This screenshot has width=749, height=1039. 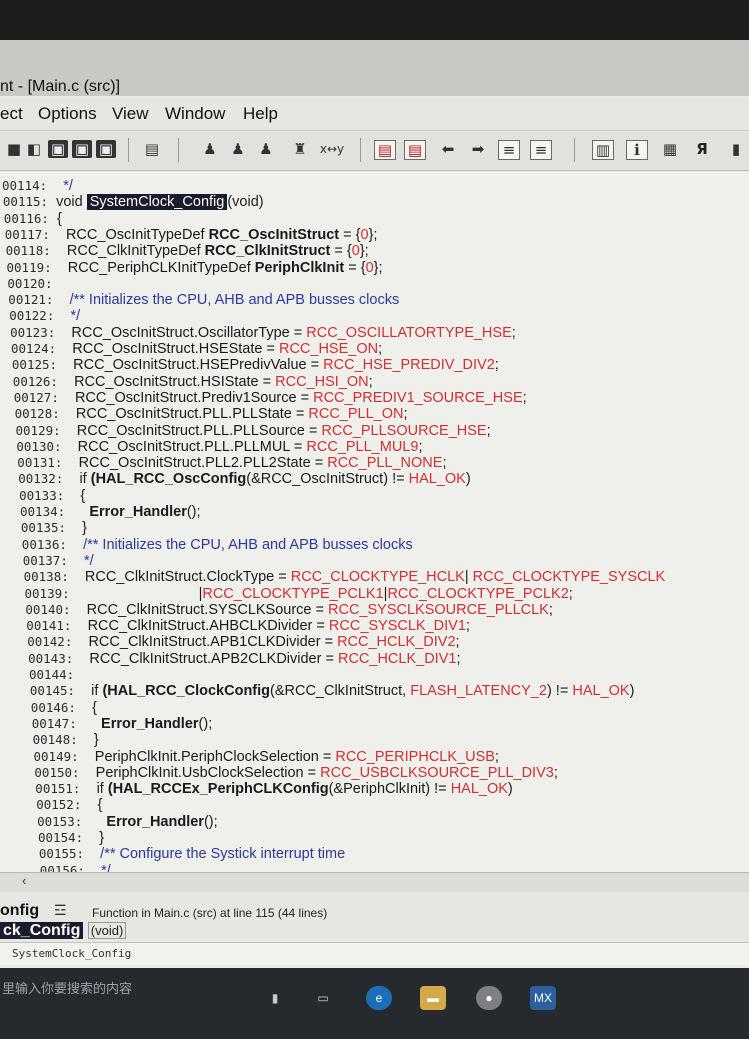 What do you see at coordinates (260, 114) in the screenshot?
I see `menu-item-help: Help` at bounding box center [260, 114].